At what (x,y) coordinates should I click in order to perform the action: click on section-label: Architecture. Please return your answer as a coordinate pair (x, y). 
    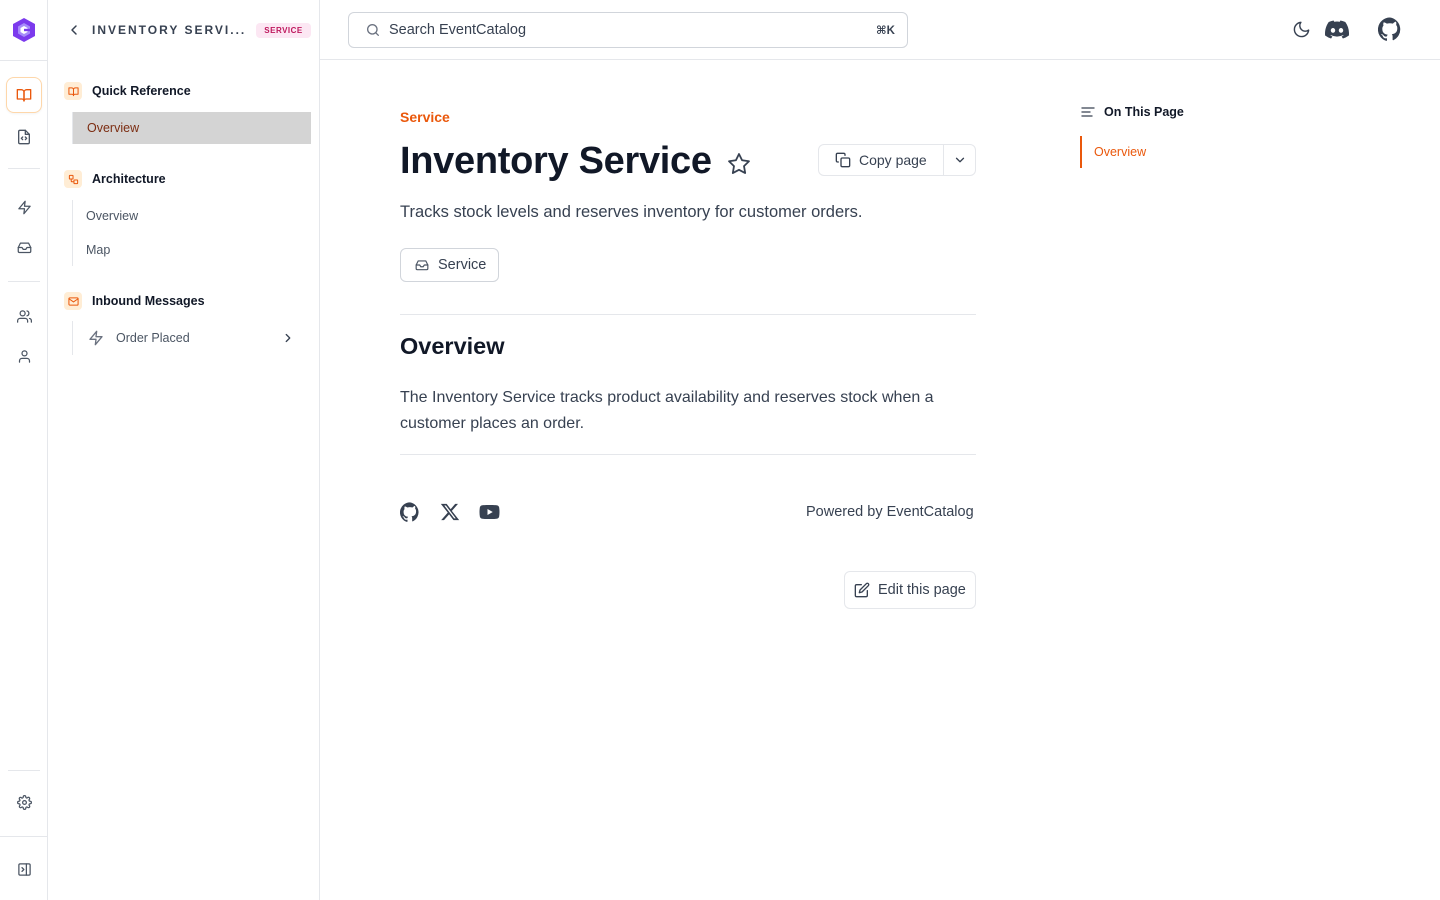
    Looking at the image, I should click on (129, 179).